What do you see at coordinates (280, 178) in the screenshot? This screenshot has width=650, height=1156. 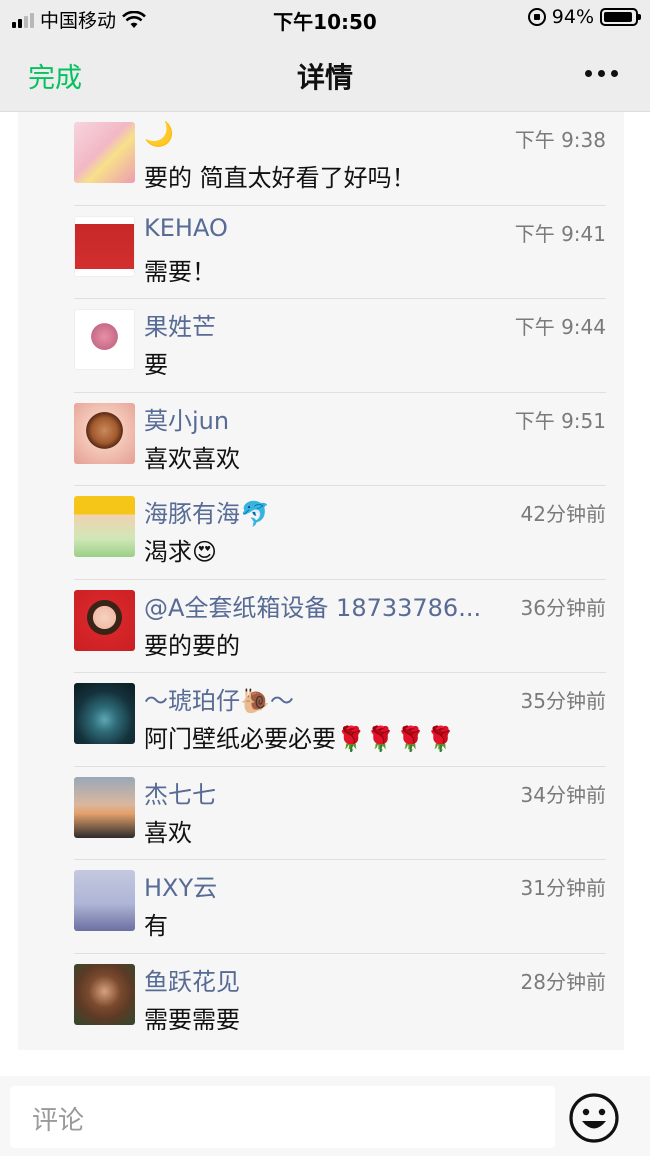 I see `comment-text: 要的 简直太好看了好吗！` at bounding box center [280, 178].